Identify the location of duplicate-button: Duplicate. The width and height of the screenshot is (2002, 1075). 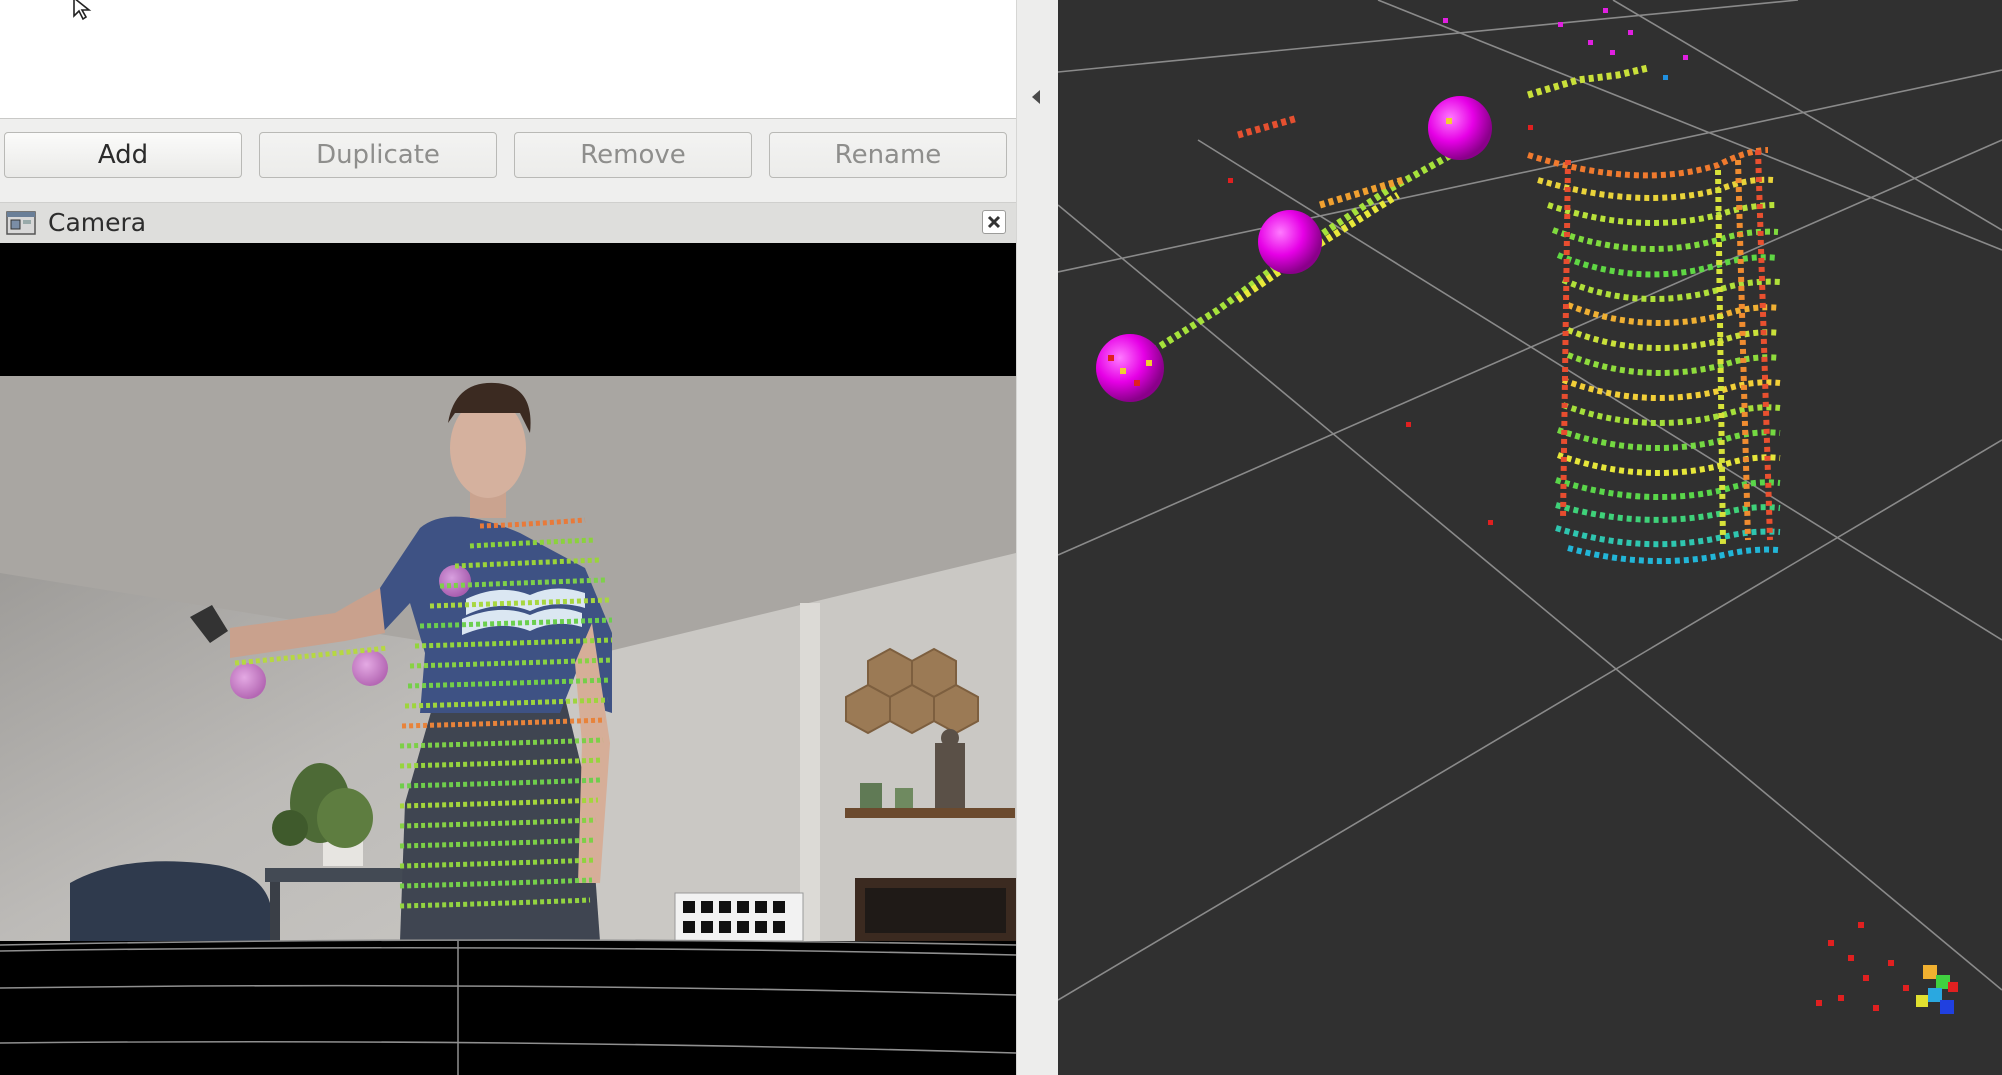
(378, 155).